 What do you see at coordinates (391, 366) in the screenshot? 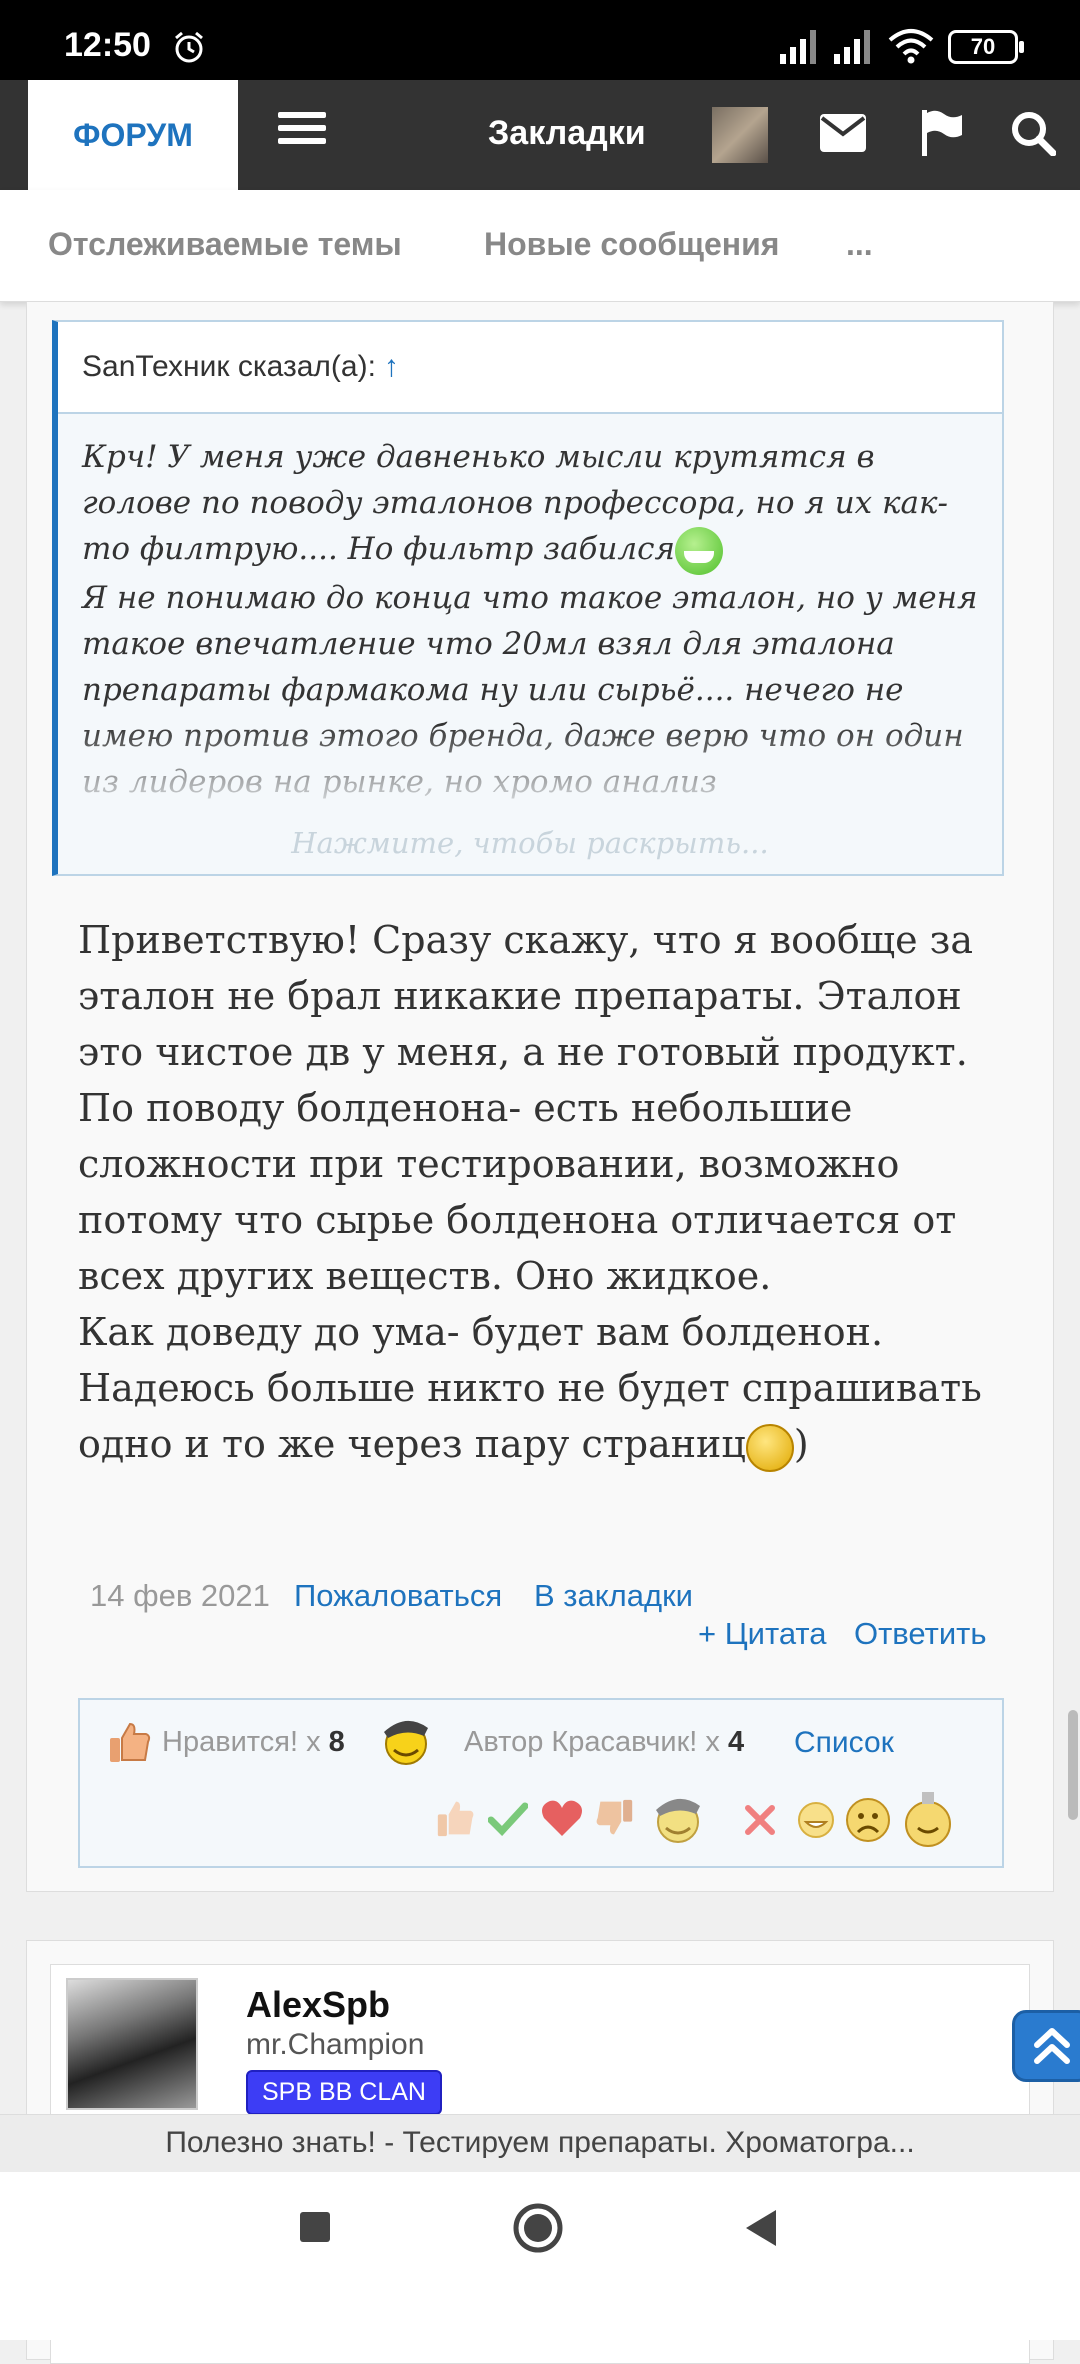
I see `quote-jump-link: ↑` at bounding box center [391, 366].